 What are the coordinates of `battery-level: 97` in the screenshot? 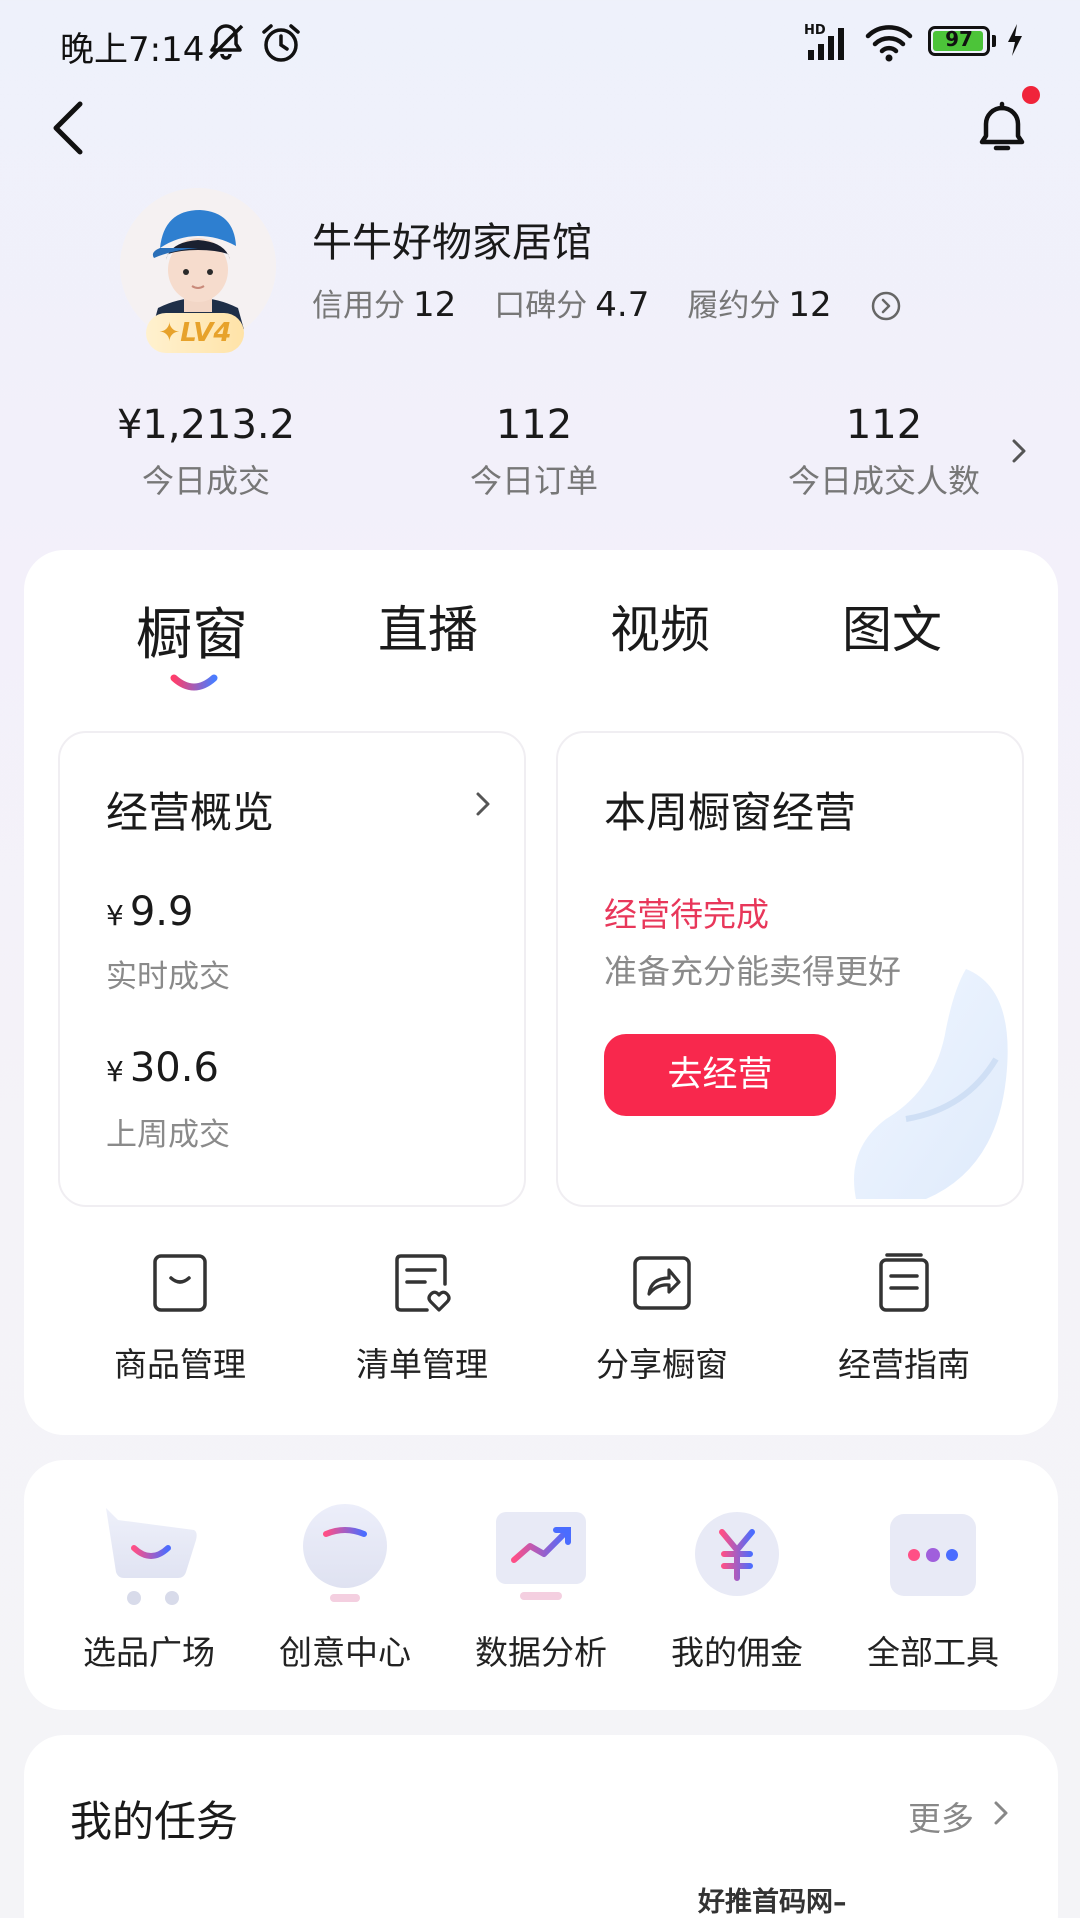 It's located at (959, 39).